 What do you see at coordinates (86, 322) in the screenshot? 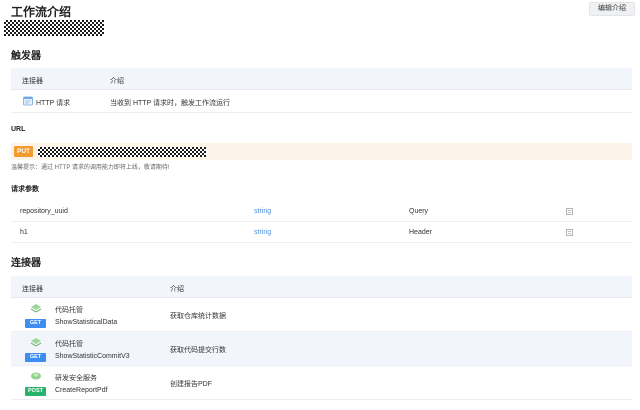
I see `connector-operation: ShowStatisticalData` at bounding box center [86, 322].